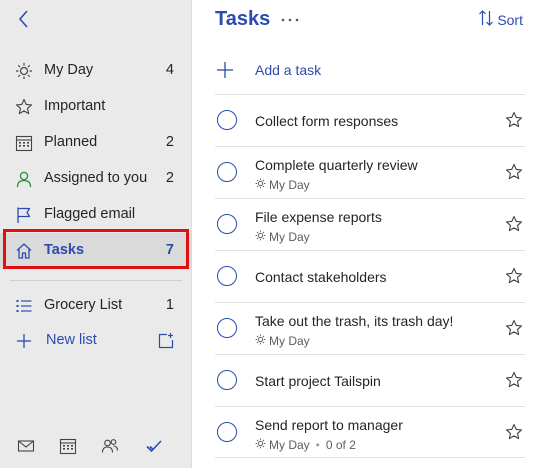  Describe the element at coordinates (96, 249) in the screenshot. I see `selection-highlight` at that location.